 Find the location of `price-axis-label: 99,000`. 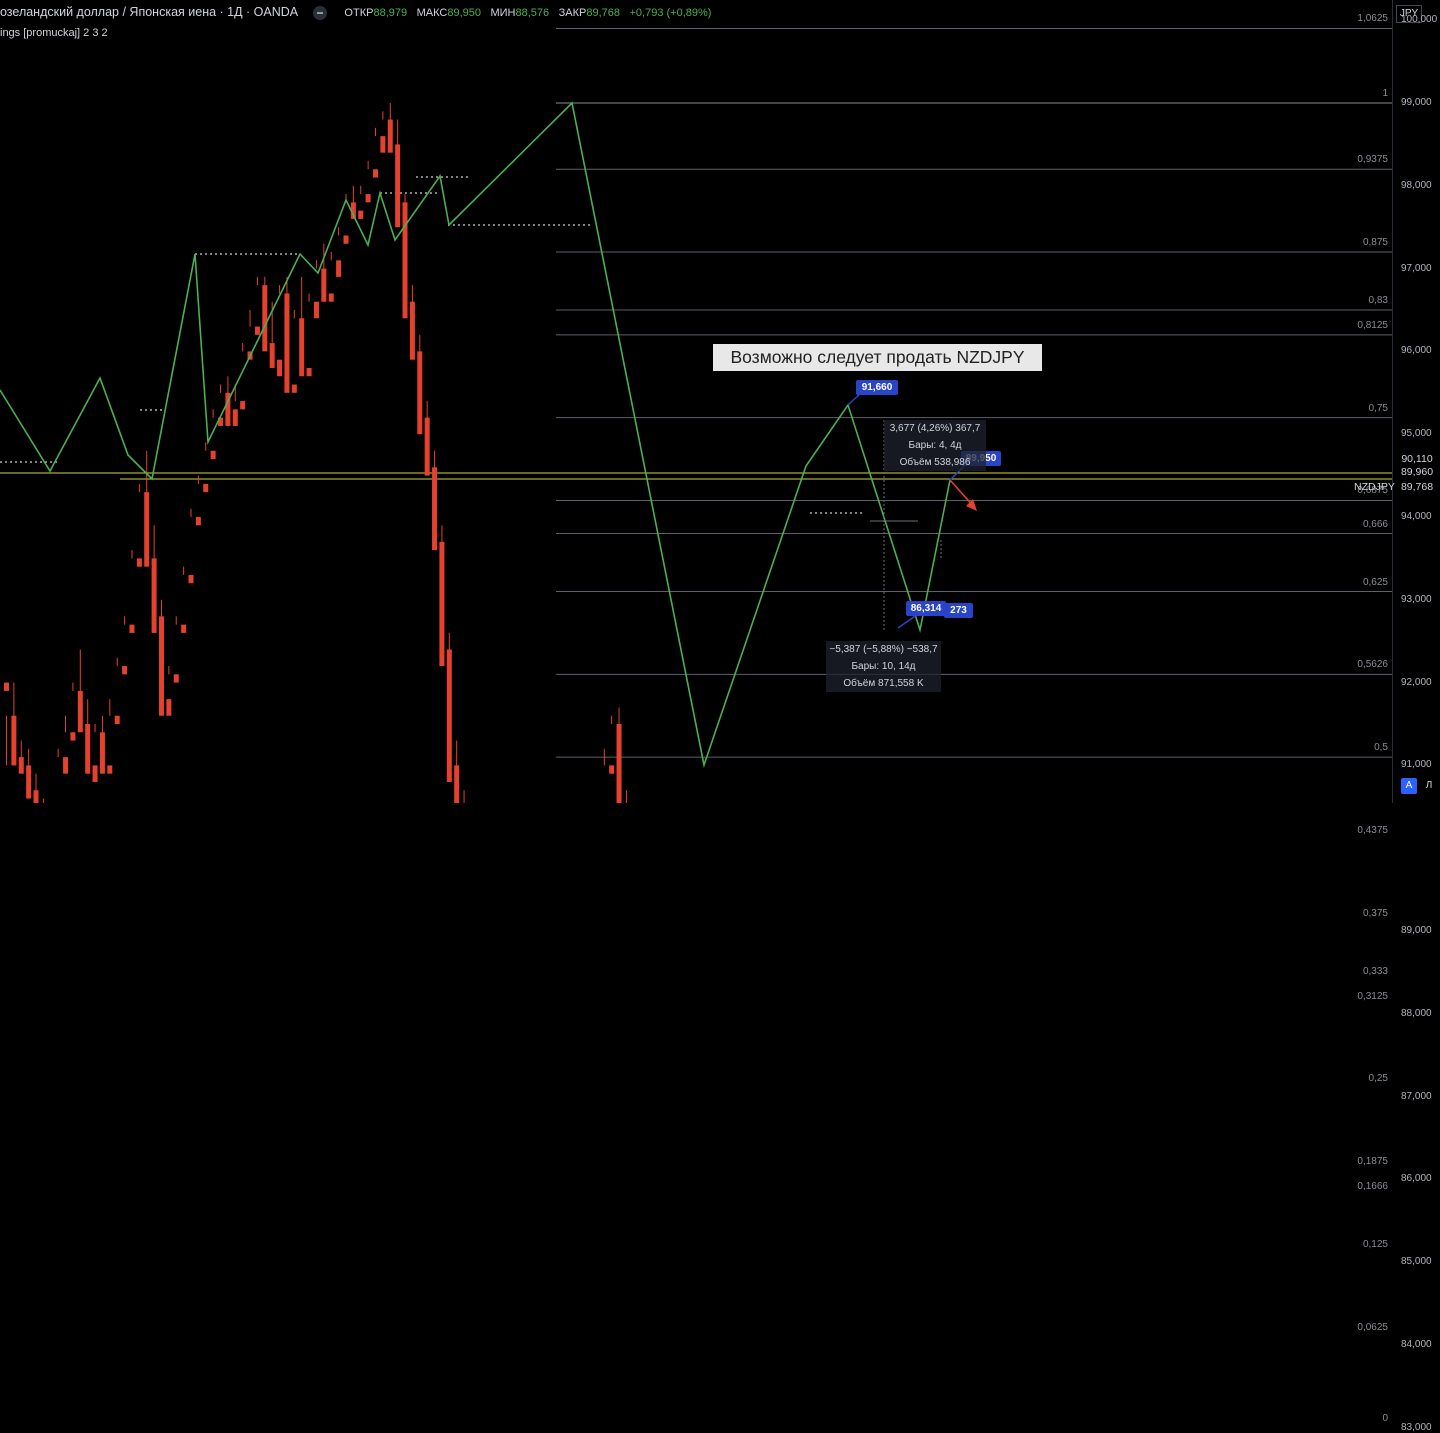

price-axis-label: 99,000 is located at coordinates (1416, 102).